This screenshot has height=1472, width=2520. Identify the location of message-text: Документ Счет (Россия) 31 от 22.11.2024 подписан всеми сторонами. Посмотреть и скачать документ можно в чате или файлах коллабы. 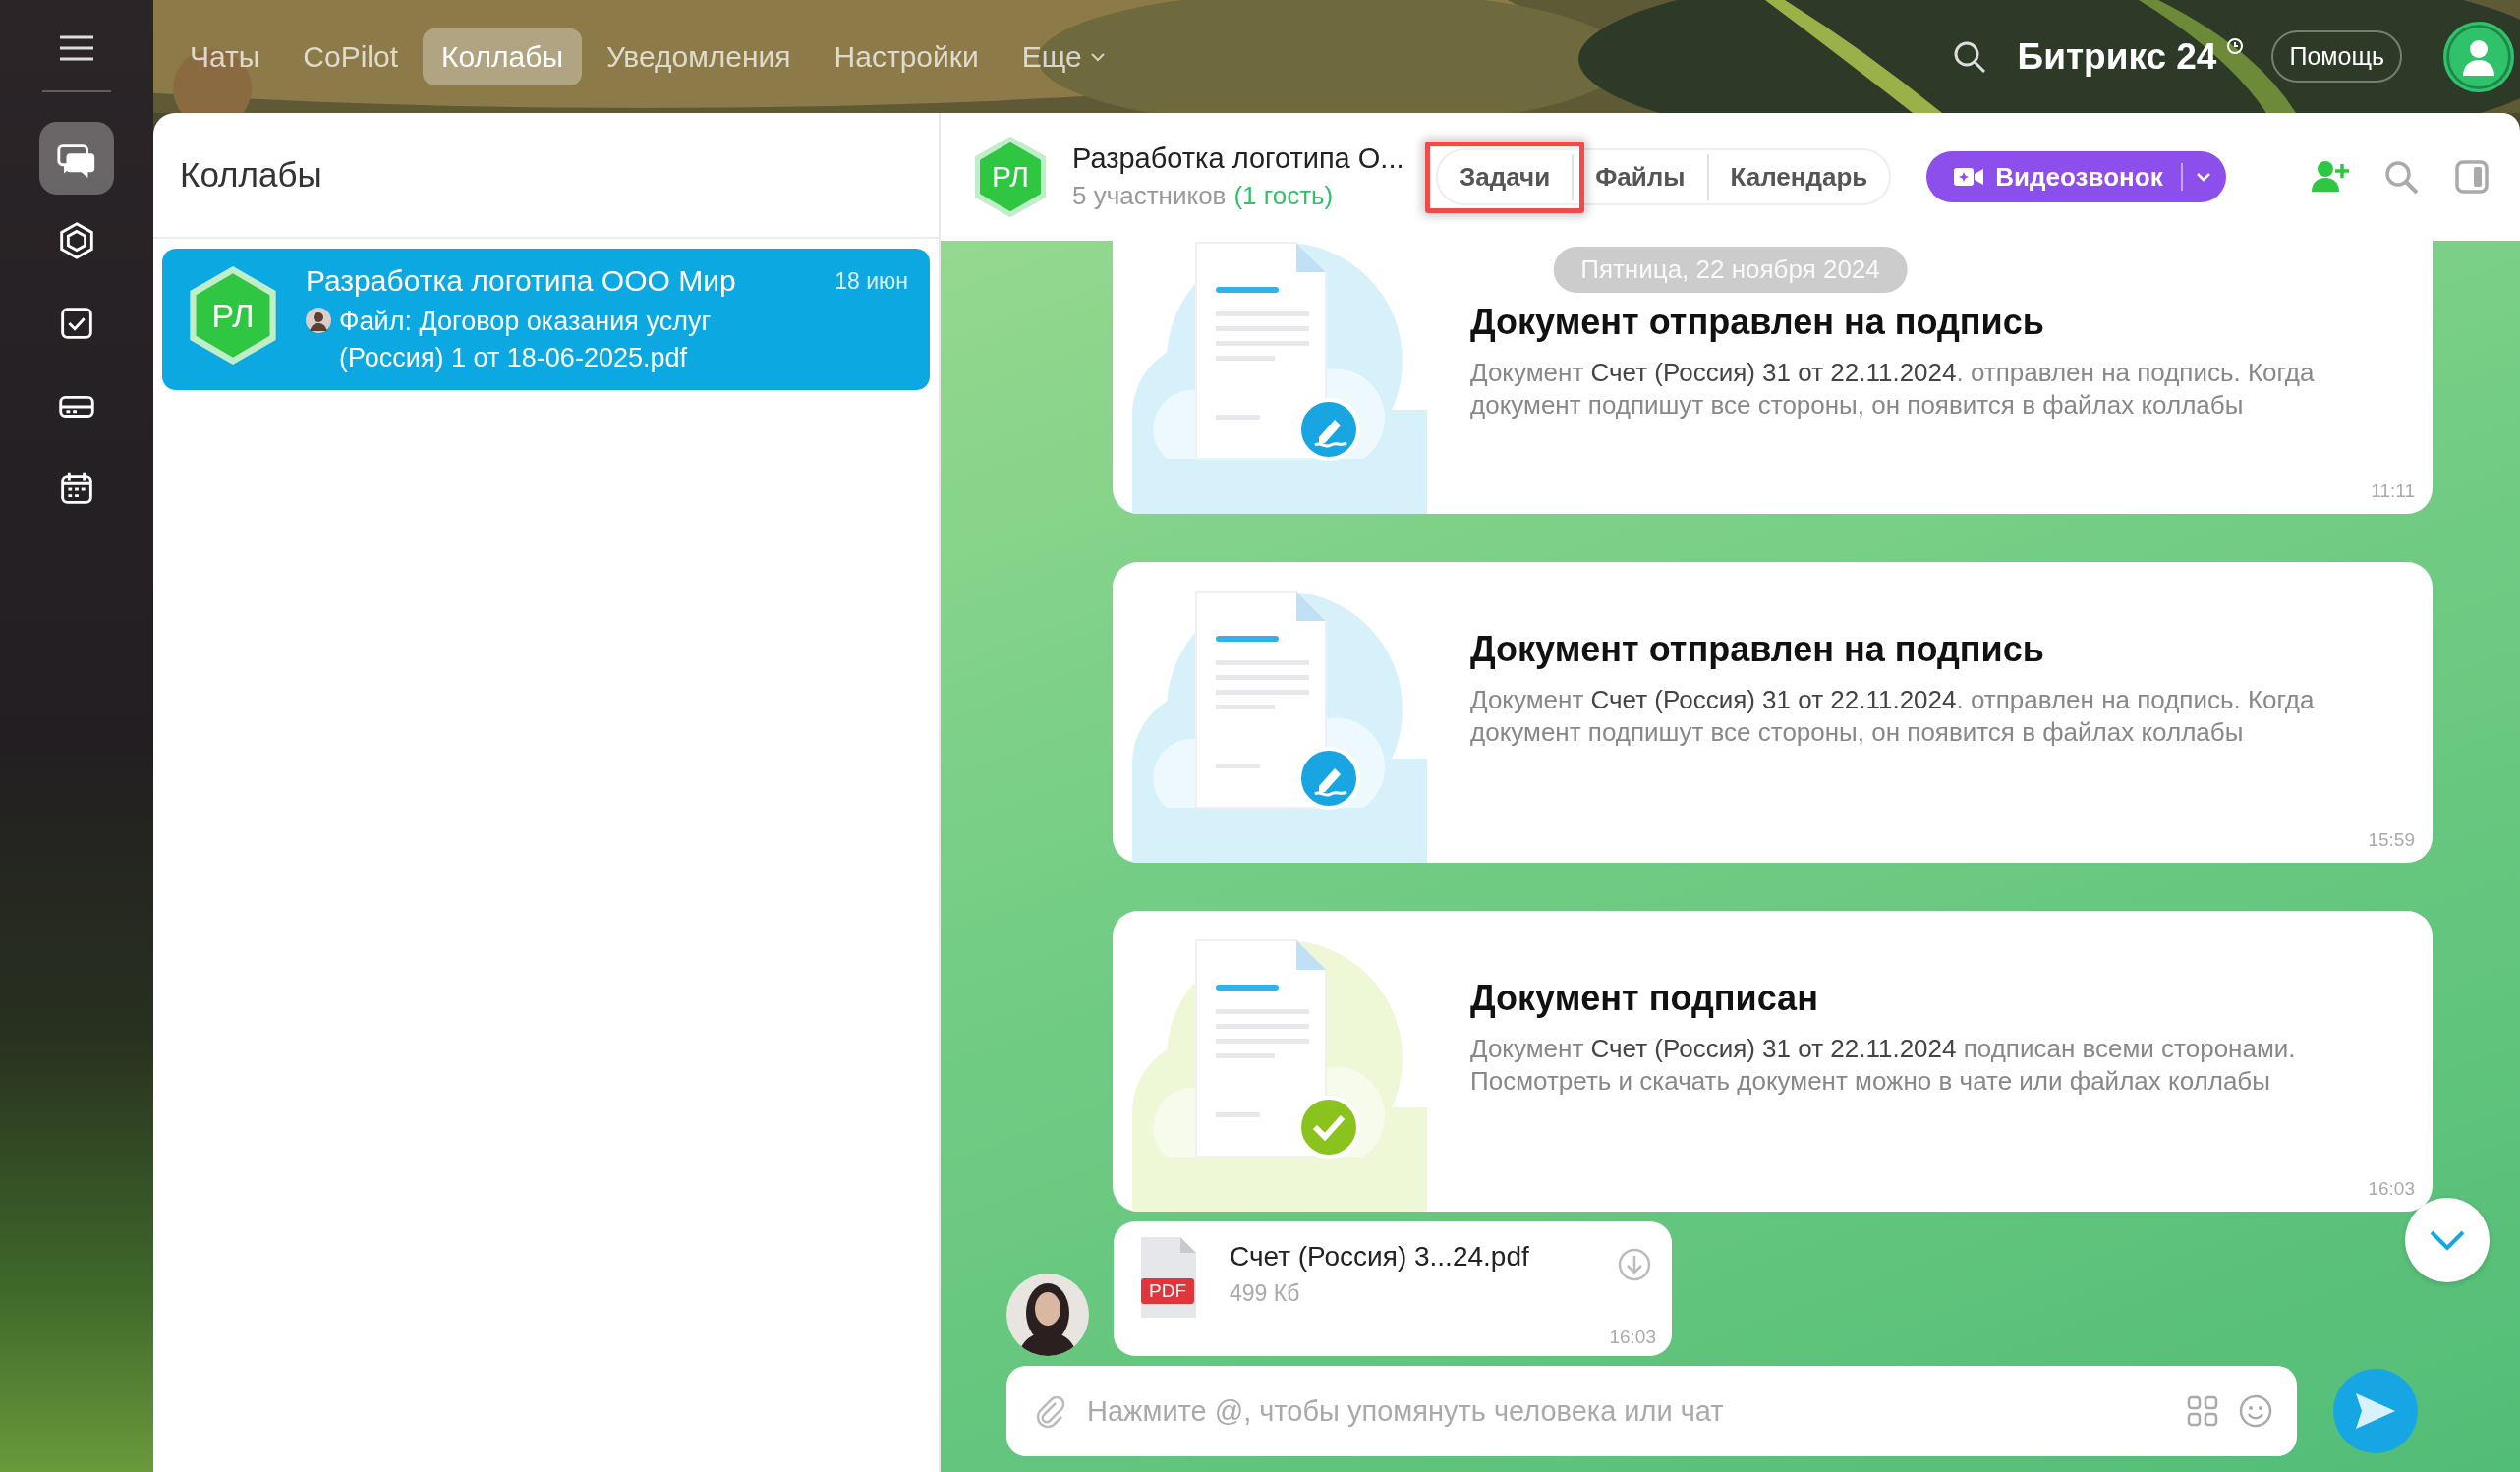
(1883, 1065).